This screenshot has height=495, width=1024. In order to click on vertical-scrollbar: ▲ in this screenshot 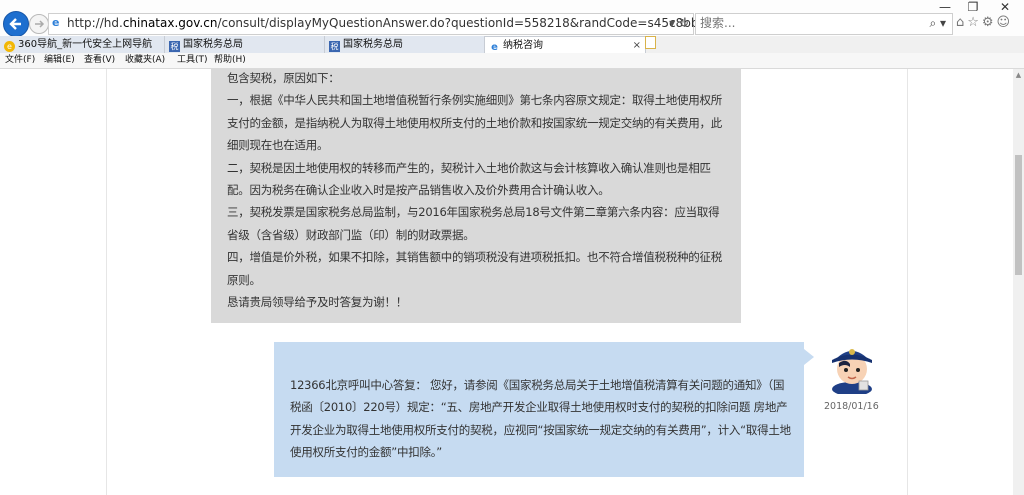, I will do `click(1018, 282)`.